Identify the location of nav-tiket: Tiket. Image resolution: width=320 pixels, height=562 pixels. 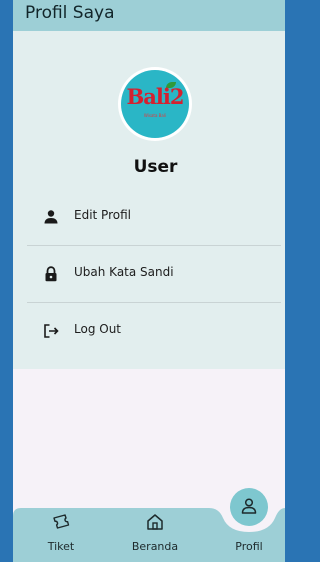
(61, 535).